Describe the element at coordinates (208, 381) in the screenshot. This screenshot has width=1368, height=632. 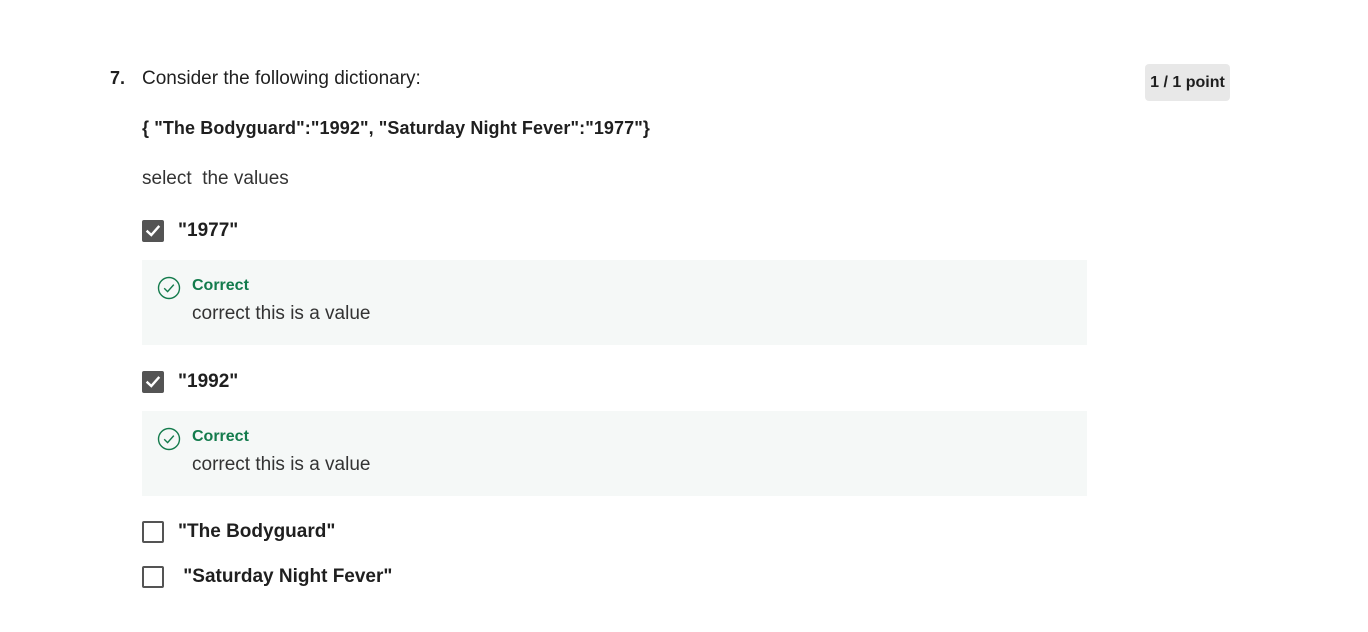
I see `option-label: "1992"` at that location.